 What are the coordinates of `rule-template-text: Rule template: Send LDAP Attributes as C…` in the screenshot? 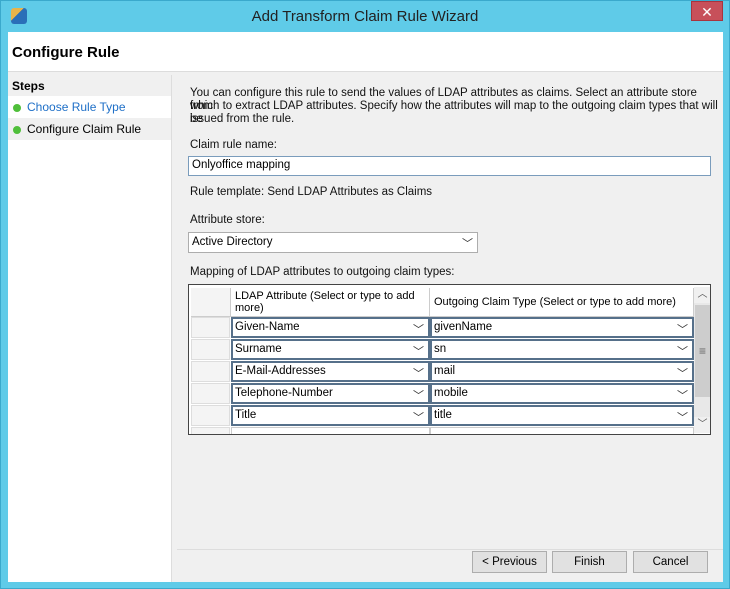 It's located at (311, 192).